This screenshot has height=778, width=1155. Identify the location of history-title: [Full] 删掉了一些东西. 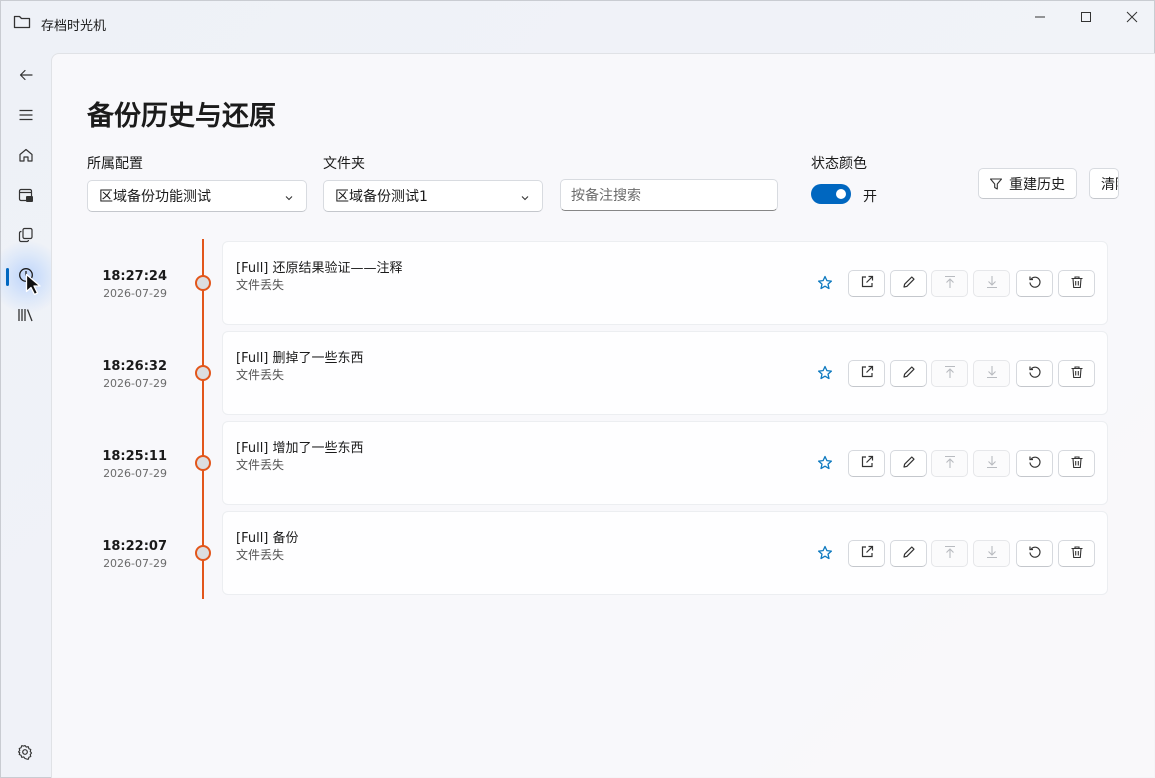
(300, 358).